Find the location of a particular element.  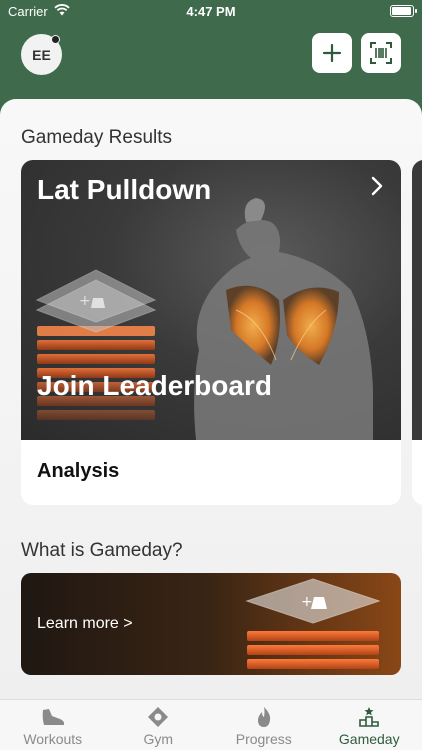

tab-gameday: Gameday is located at coordinates (369, 725).